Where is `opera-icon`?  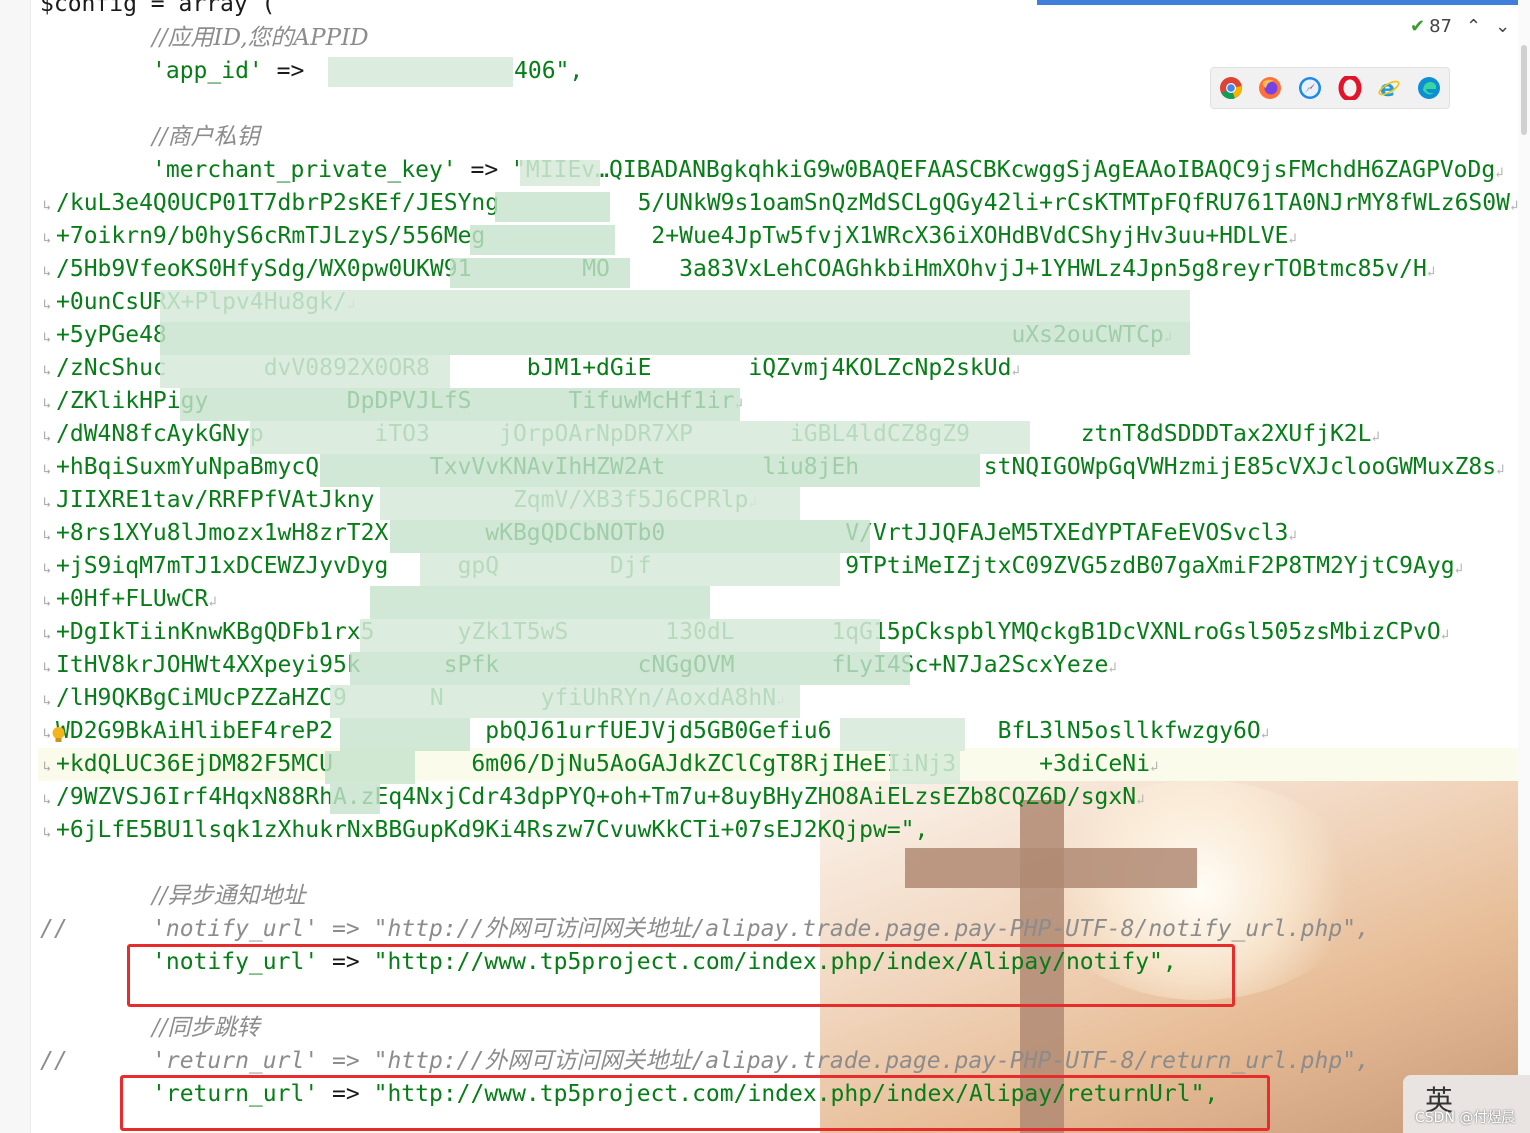 opera-icon is located at coordinates (1350, 88).